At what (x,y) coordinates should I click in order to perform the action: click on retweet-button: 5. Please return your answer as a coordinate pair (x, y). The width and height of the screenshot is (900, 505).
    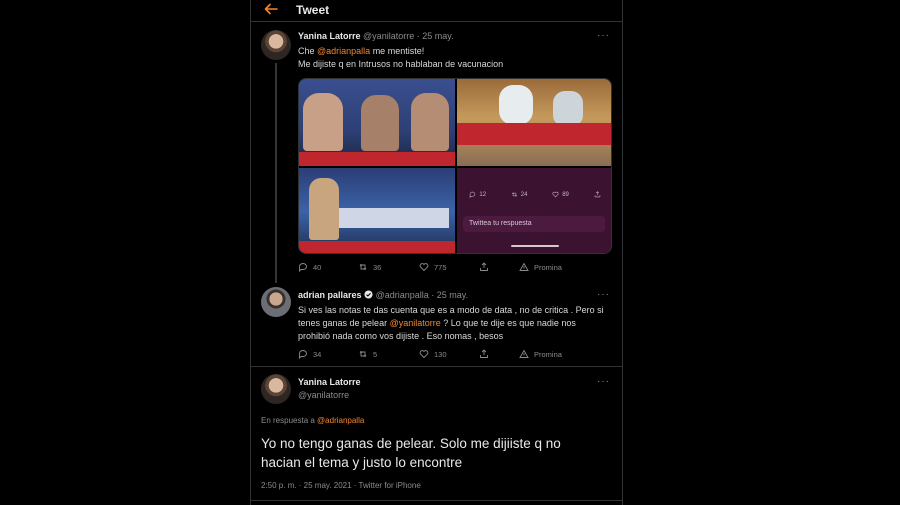
    Looking at the image, I should click on (367, 354).